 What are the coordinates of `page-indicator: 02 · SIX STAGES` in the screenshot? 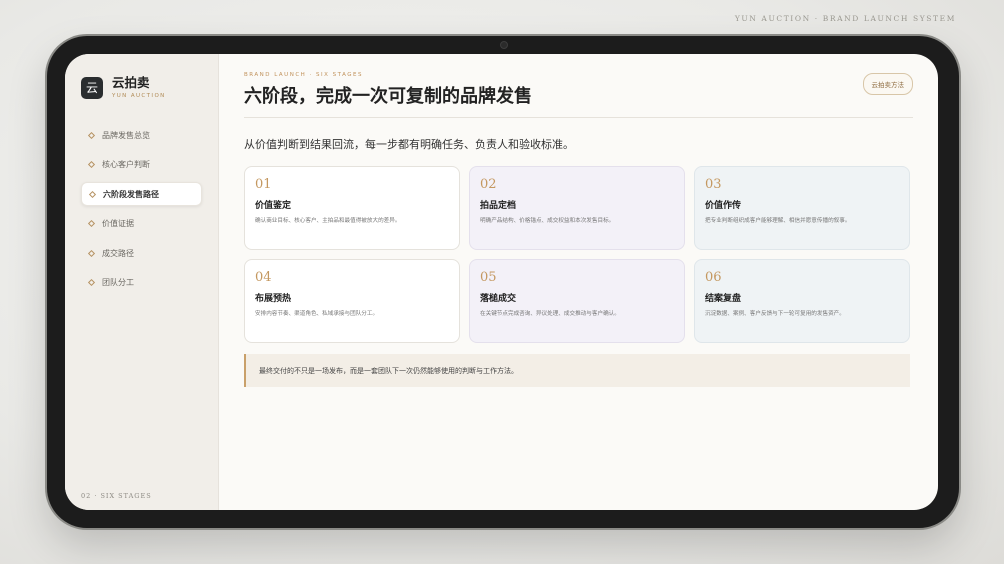 It's located at (116, 496).